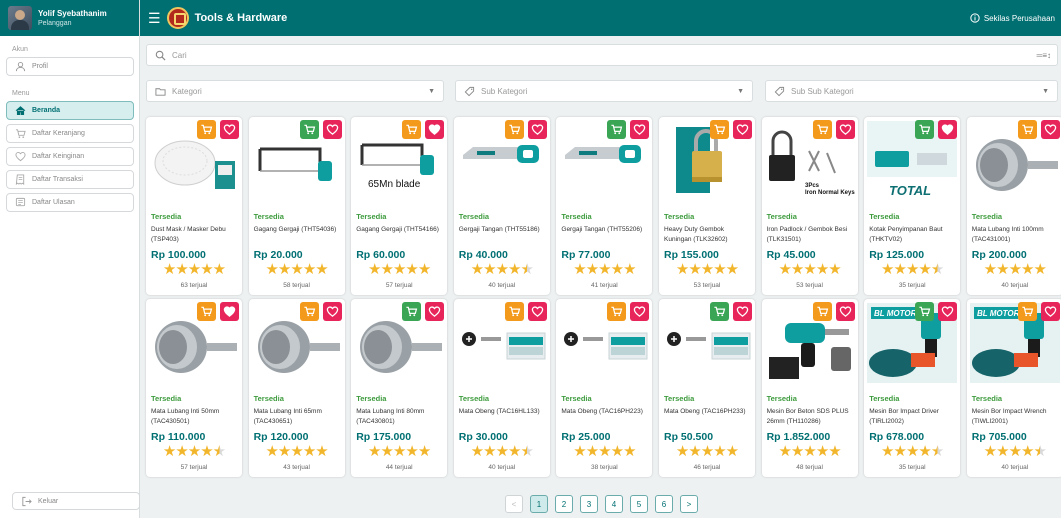  Describe the element at coordinates (913, 417) in the screenshot. I see `product-name: Mesin Bor Impact Driver (TIRLI2002)` at that location.